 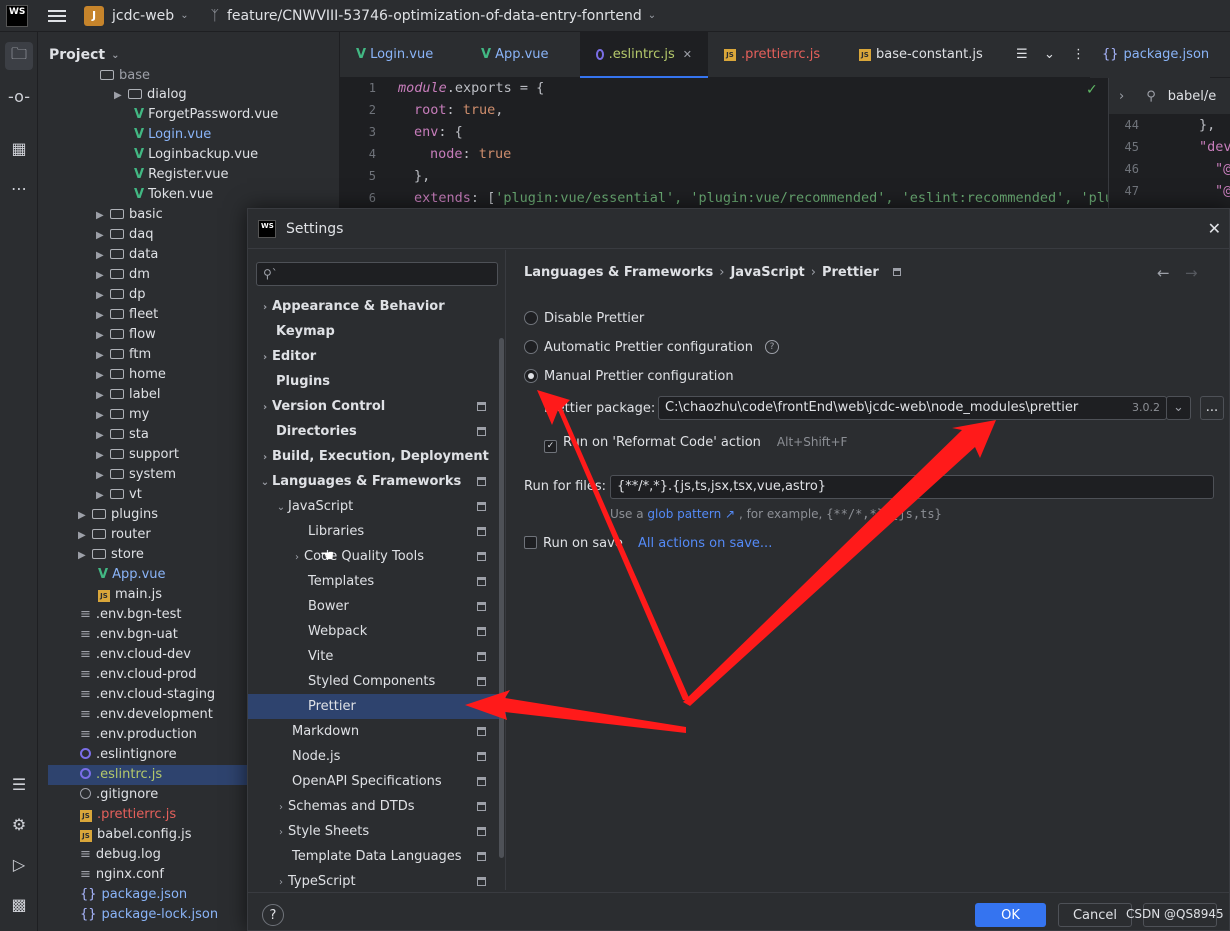 What do you see at coordinates (1095, 915) in the screenshot?
I see `cancel-button: Cancel` at bounding box center [1095, 915].